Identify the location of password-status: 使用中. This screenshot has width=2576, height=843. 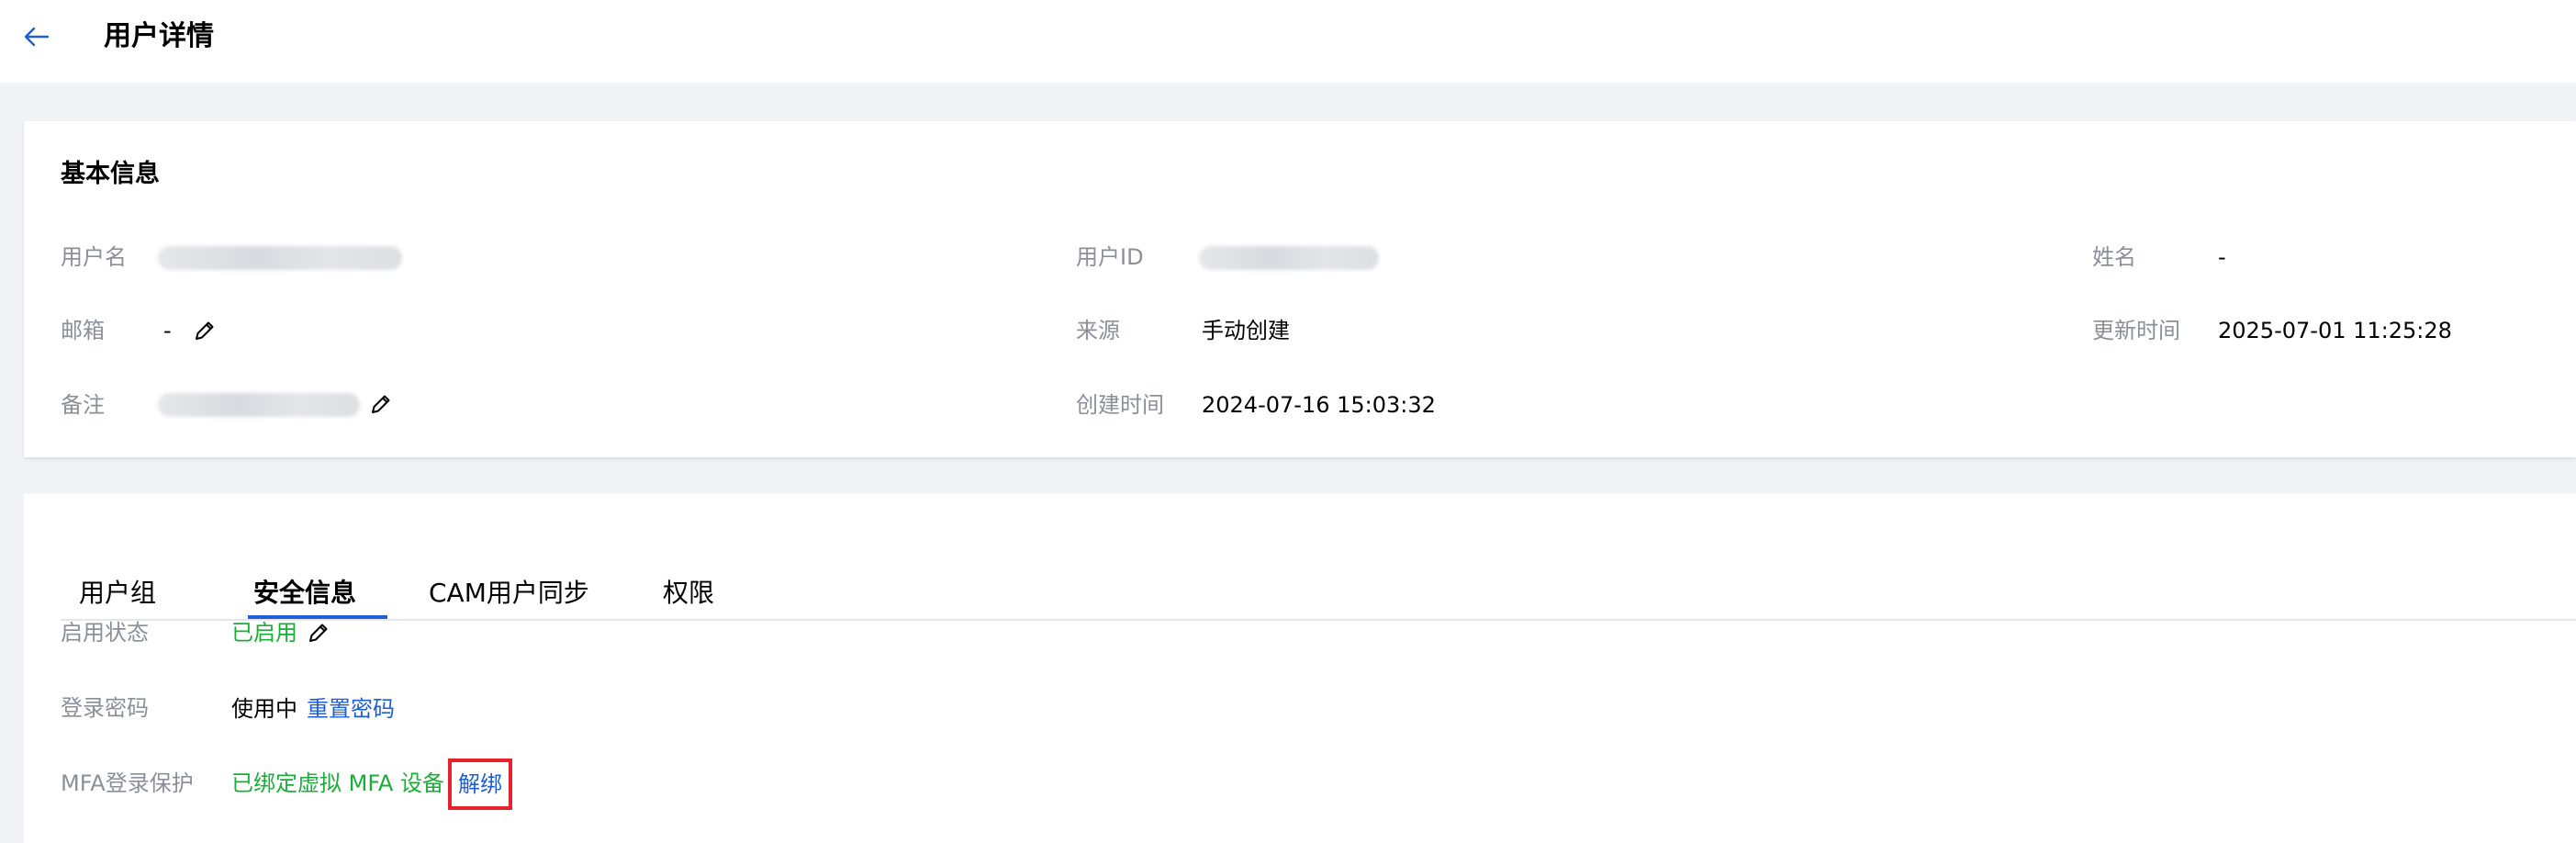
(264, 709).